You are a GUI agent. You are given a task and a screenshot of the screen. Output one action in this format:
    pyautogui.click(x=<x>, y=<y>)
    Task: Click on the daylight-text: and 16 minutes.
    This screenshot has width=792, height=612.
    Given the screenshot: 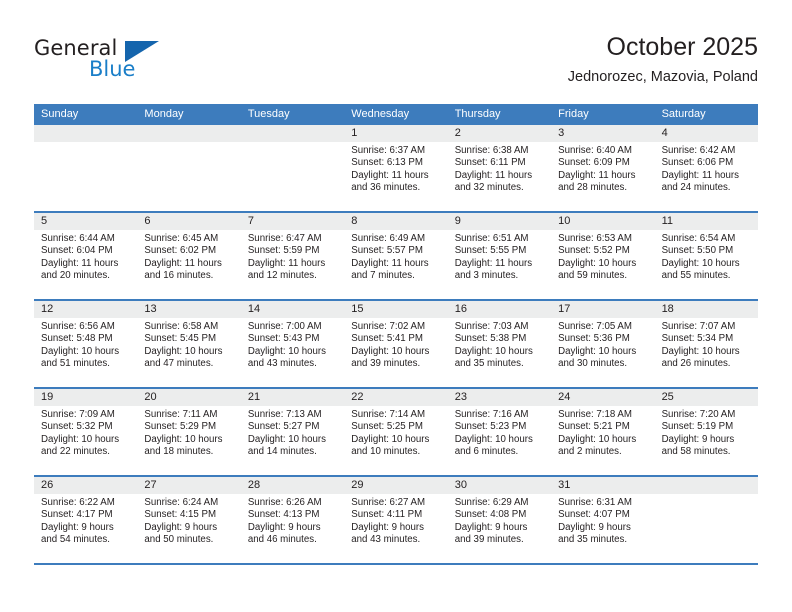 What is the action you would take?
    pyautogui.click(x=179, y=276)
    